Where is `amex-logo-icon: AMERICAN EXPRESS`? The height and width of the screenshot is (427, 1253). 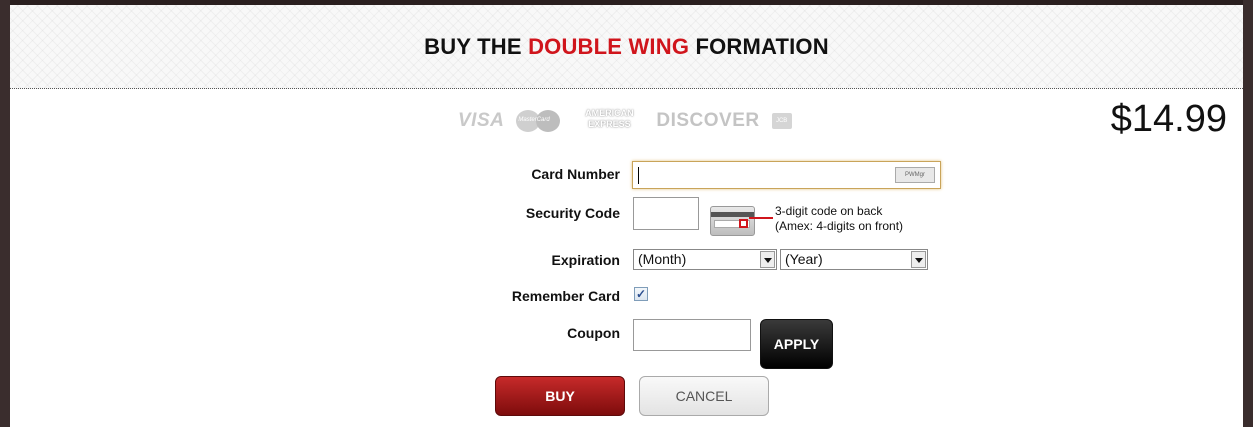
amex-logo-icon: AMERICAN EXPRESS is located at coordinates (609, 121).